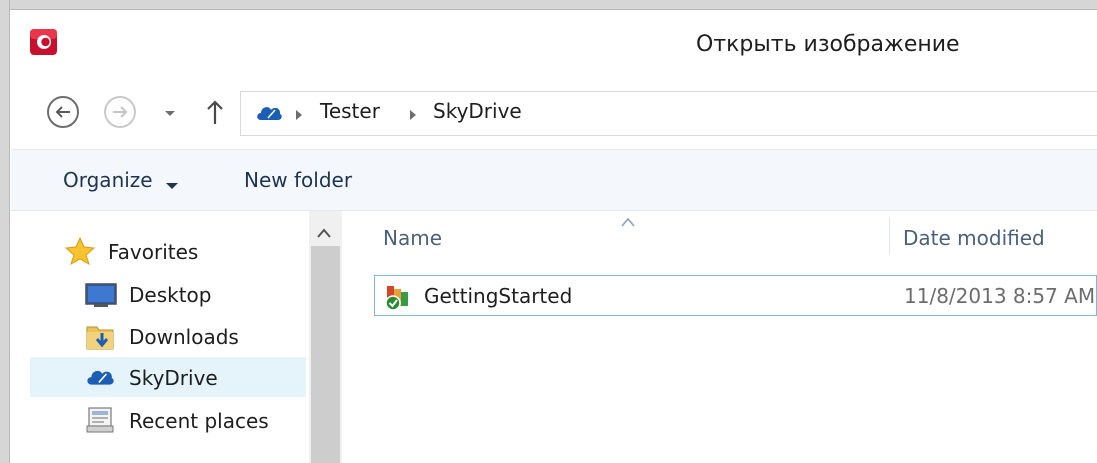  I want to click on organize-button: Organize, so click(108, 180).